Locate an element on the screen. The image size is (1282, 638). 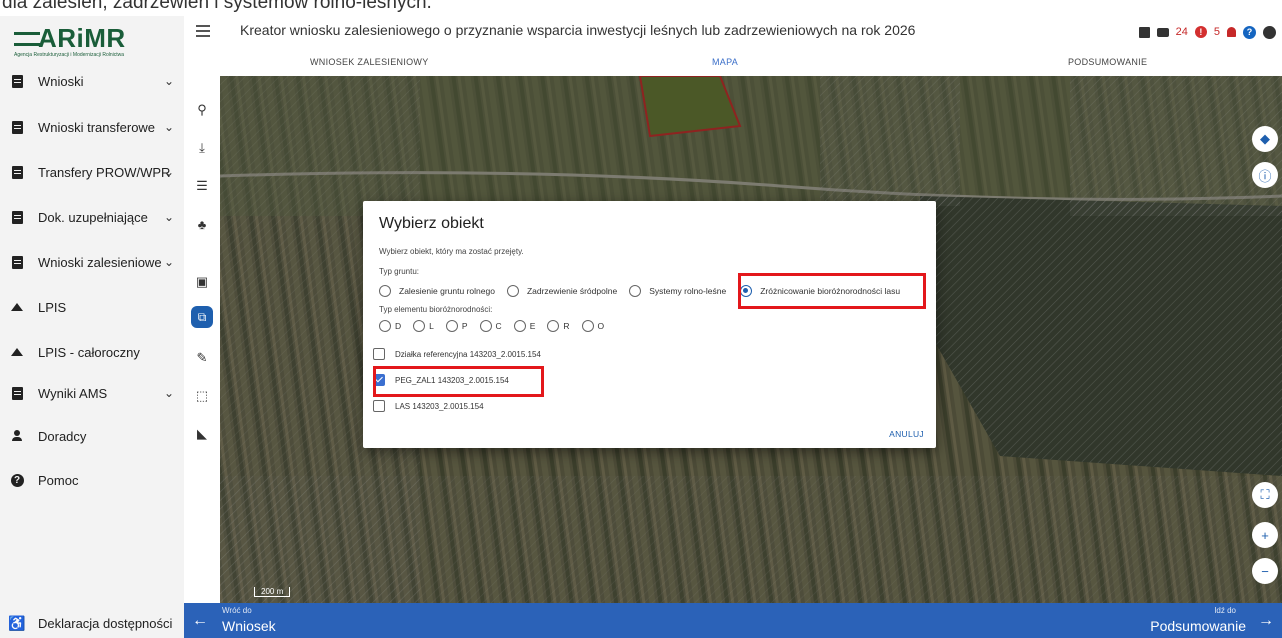
sidebar-item-dok-uzupelniajace: Dok. uzupełniające ⌄ is located at coordinates (92, 217).